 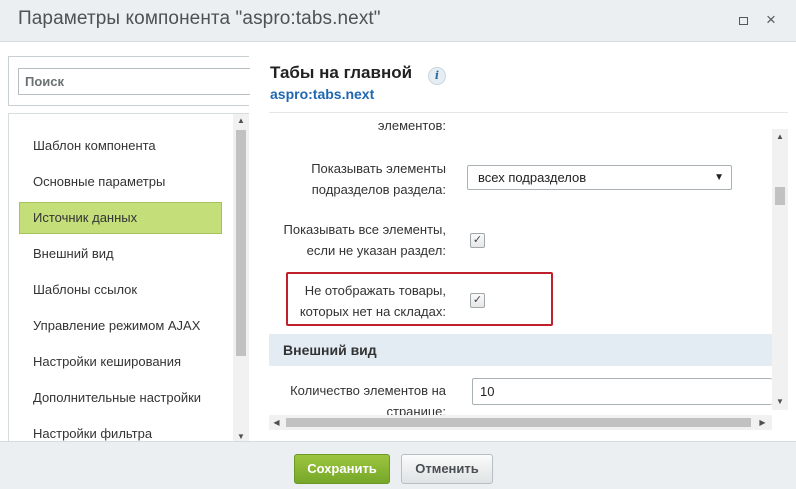 I want to click on properties-hscrollbar: ◀ ▶, so click(x=520, y=422).